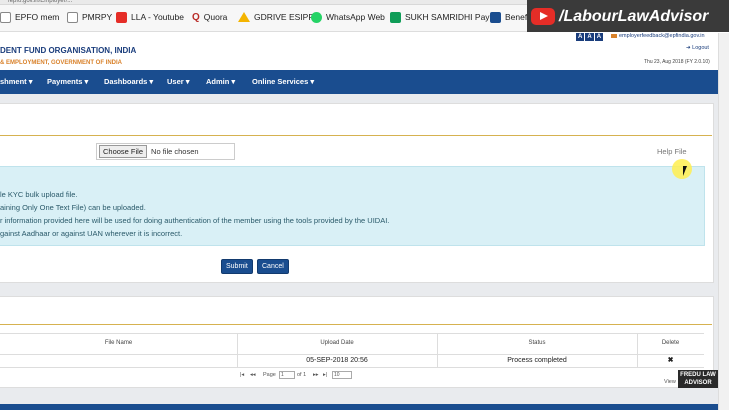  Describe the element at coordinates (67, 81) in the screenshot. I see `nav-payments: Payments ▾` at that location.